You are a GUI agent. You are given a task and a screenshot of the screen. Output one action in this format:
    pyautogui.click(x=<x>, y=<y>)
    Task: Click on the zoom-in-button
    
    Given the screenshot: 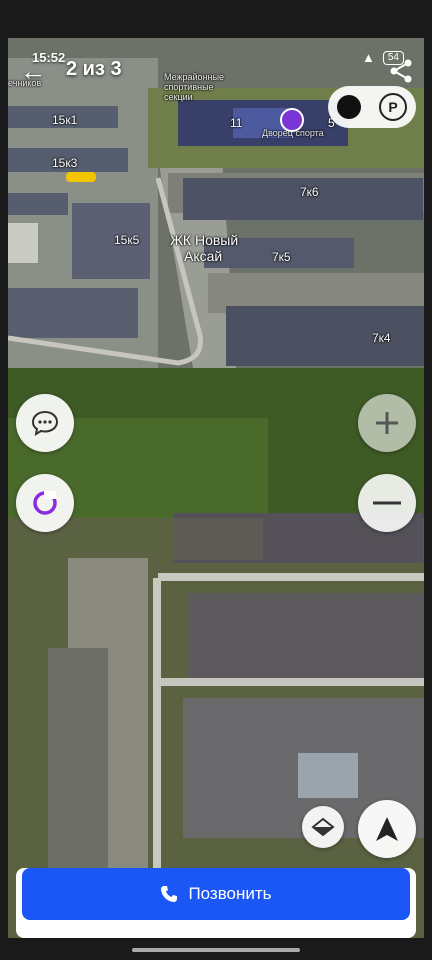 What is the action you would take?
    pyautogui.click(x=387, y=423)
    